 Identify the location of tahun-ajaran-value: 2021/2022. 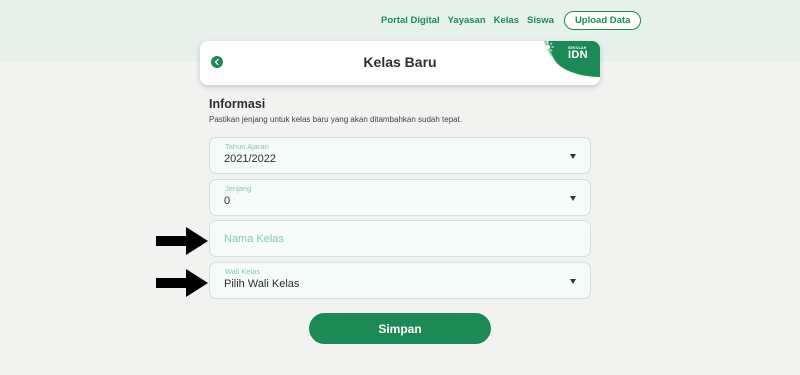
(250, 159).